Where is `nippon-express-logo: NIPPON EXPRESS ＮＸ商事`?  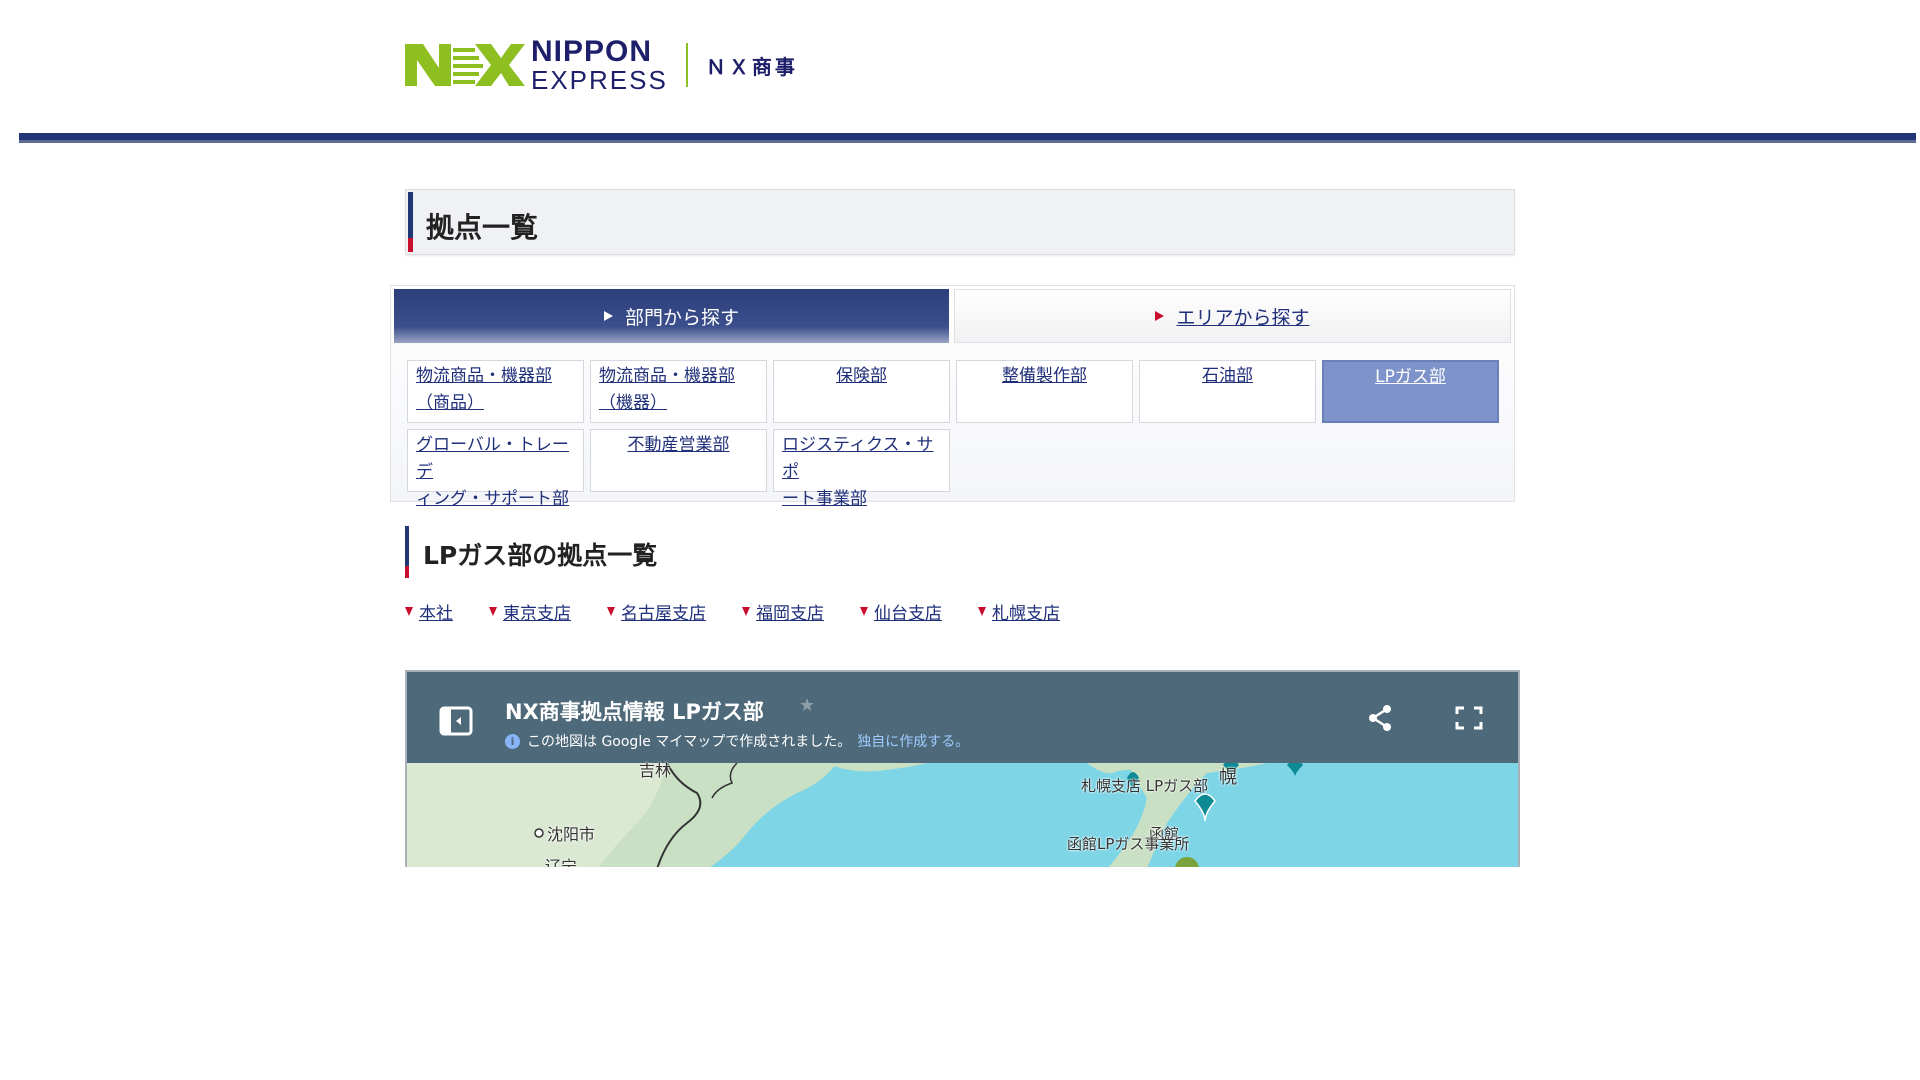 nippon-express-logo: NIPPON EXPRESS ＮＸ商事 is located at coordinates (601, 65).